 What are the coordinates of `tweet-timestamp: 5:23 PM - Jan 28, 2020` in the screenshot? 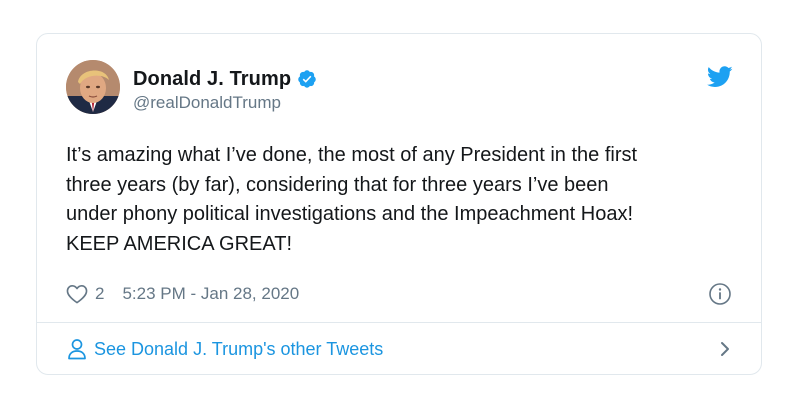 It's located at (210, 294).